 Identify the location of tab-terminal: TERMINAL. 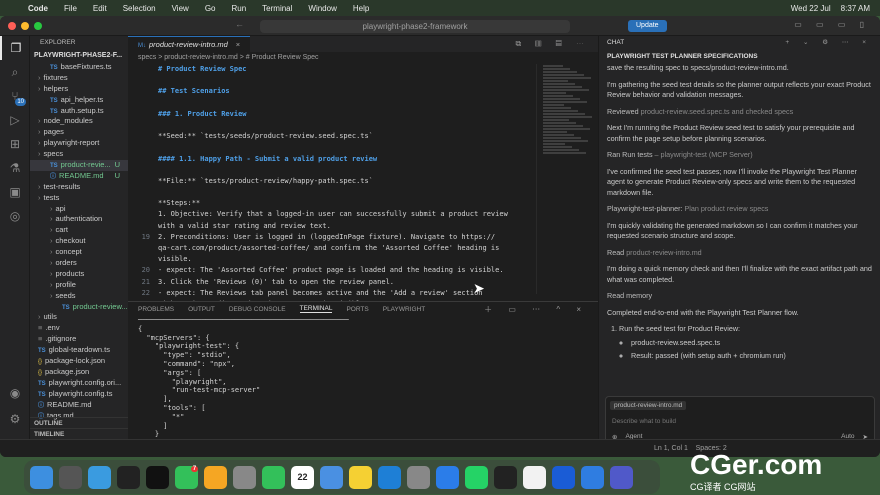
(316, 309).